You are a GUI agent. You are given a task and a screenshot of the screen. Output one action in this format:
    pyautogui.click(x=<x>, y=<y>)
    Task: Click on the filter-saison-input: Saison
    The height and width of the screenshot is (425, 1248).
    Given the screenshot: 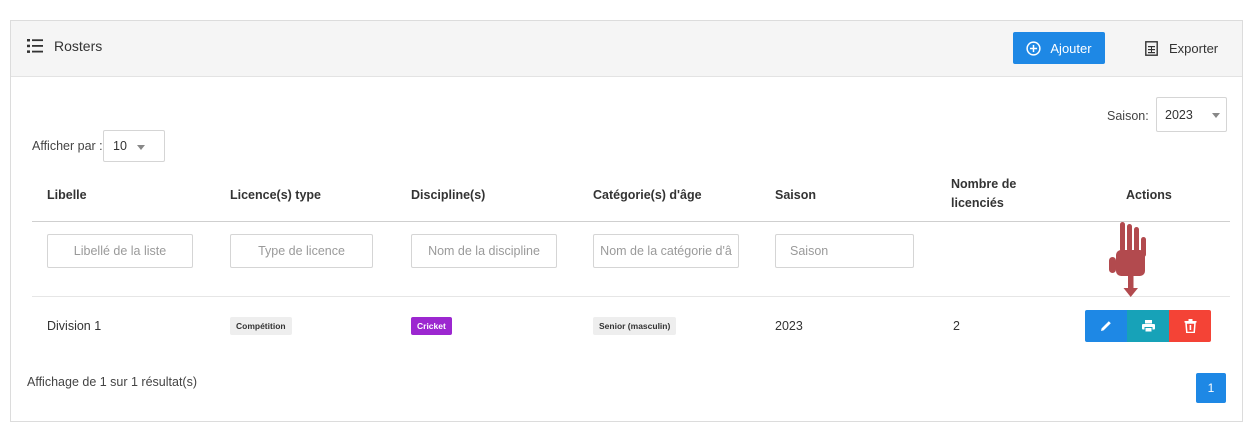 What is the action you would take?
    pyautogui.click(x=844, y=251)
    